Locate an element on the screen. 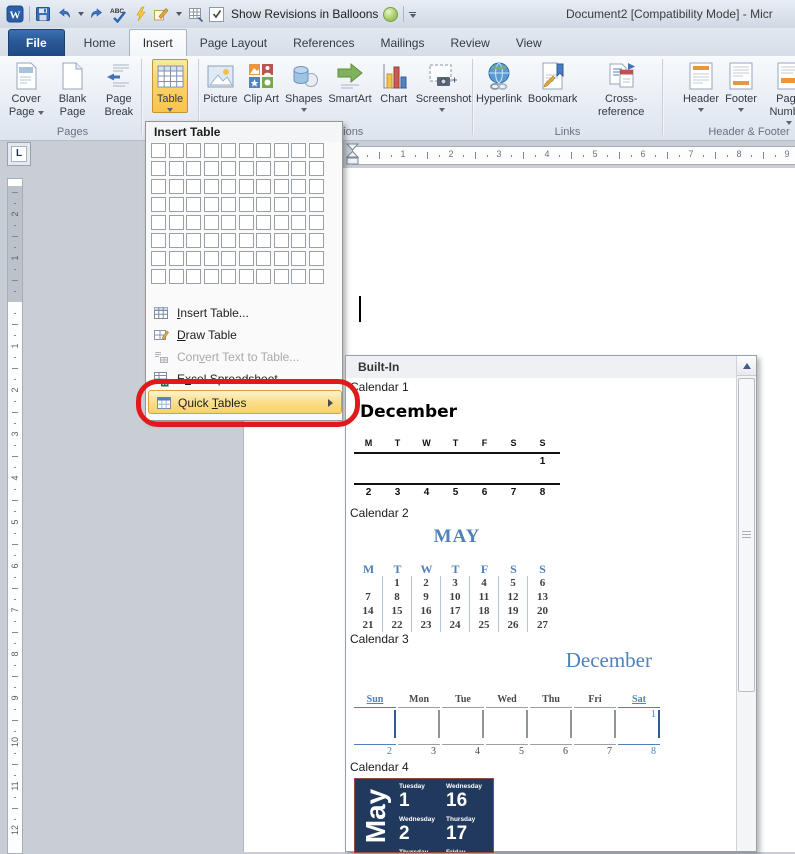  cross-reference-button: Cross-reference is located at coordinates (621, 89).